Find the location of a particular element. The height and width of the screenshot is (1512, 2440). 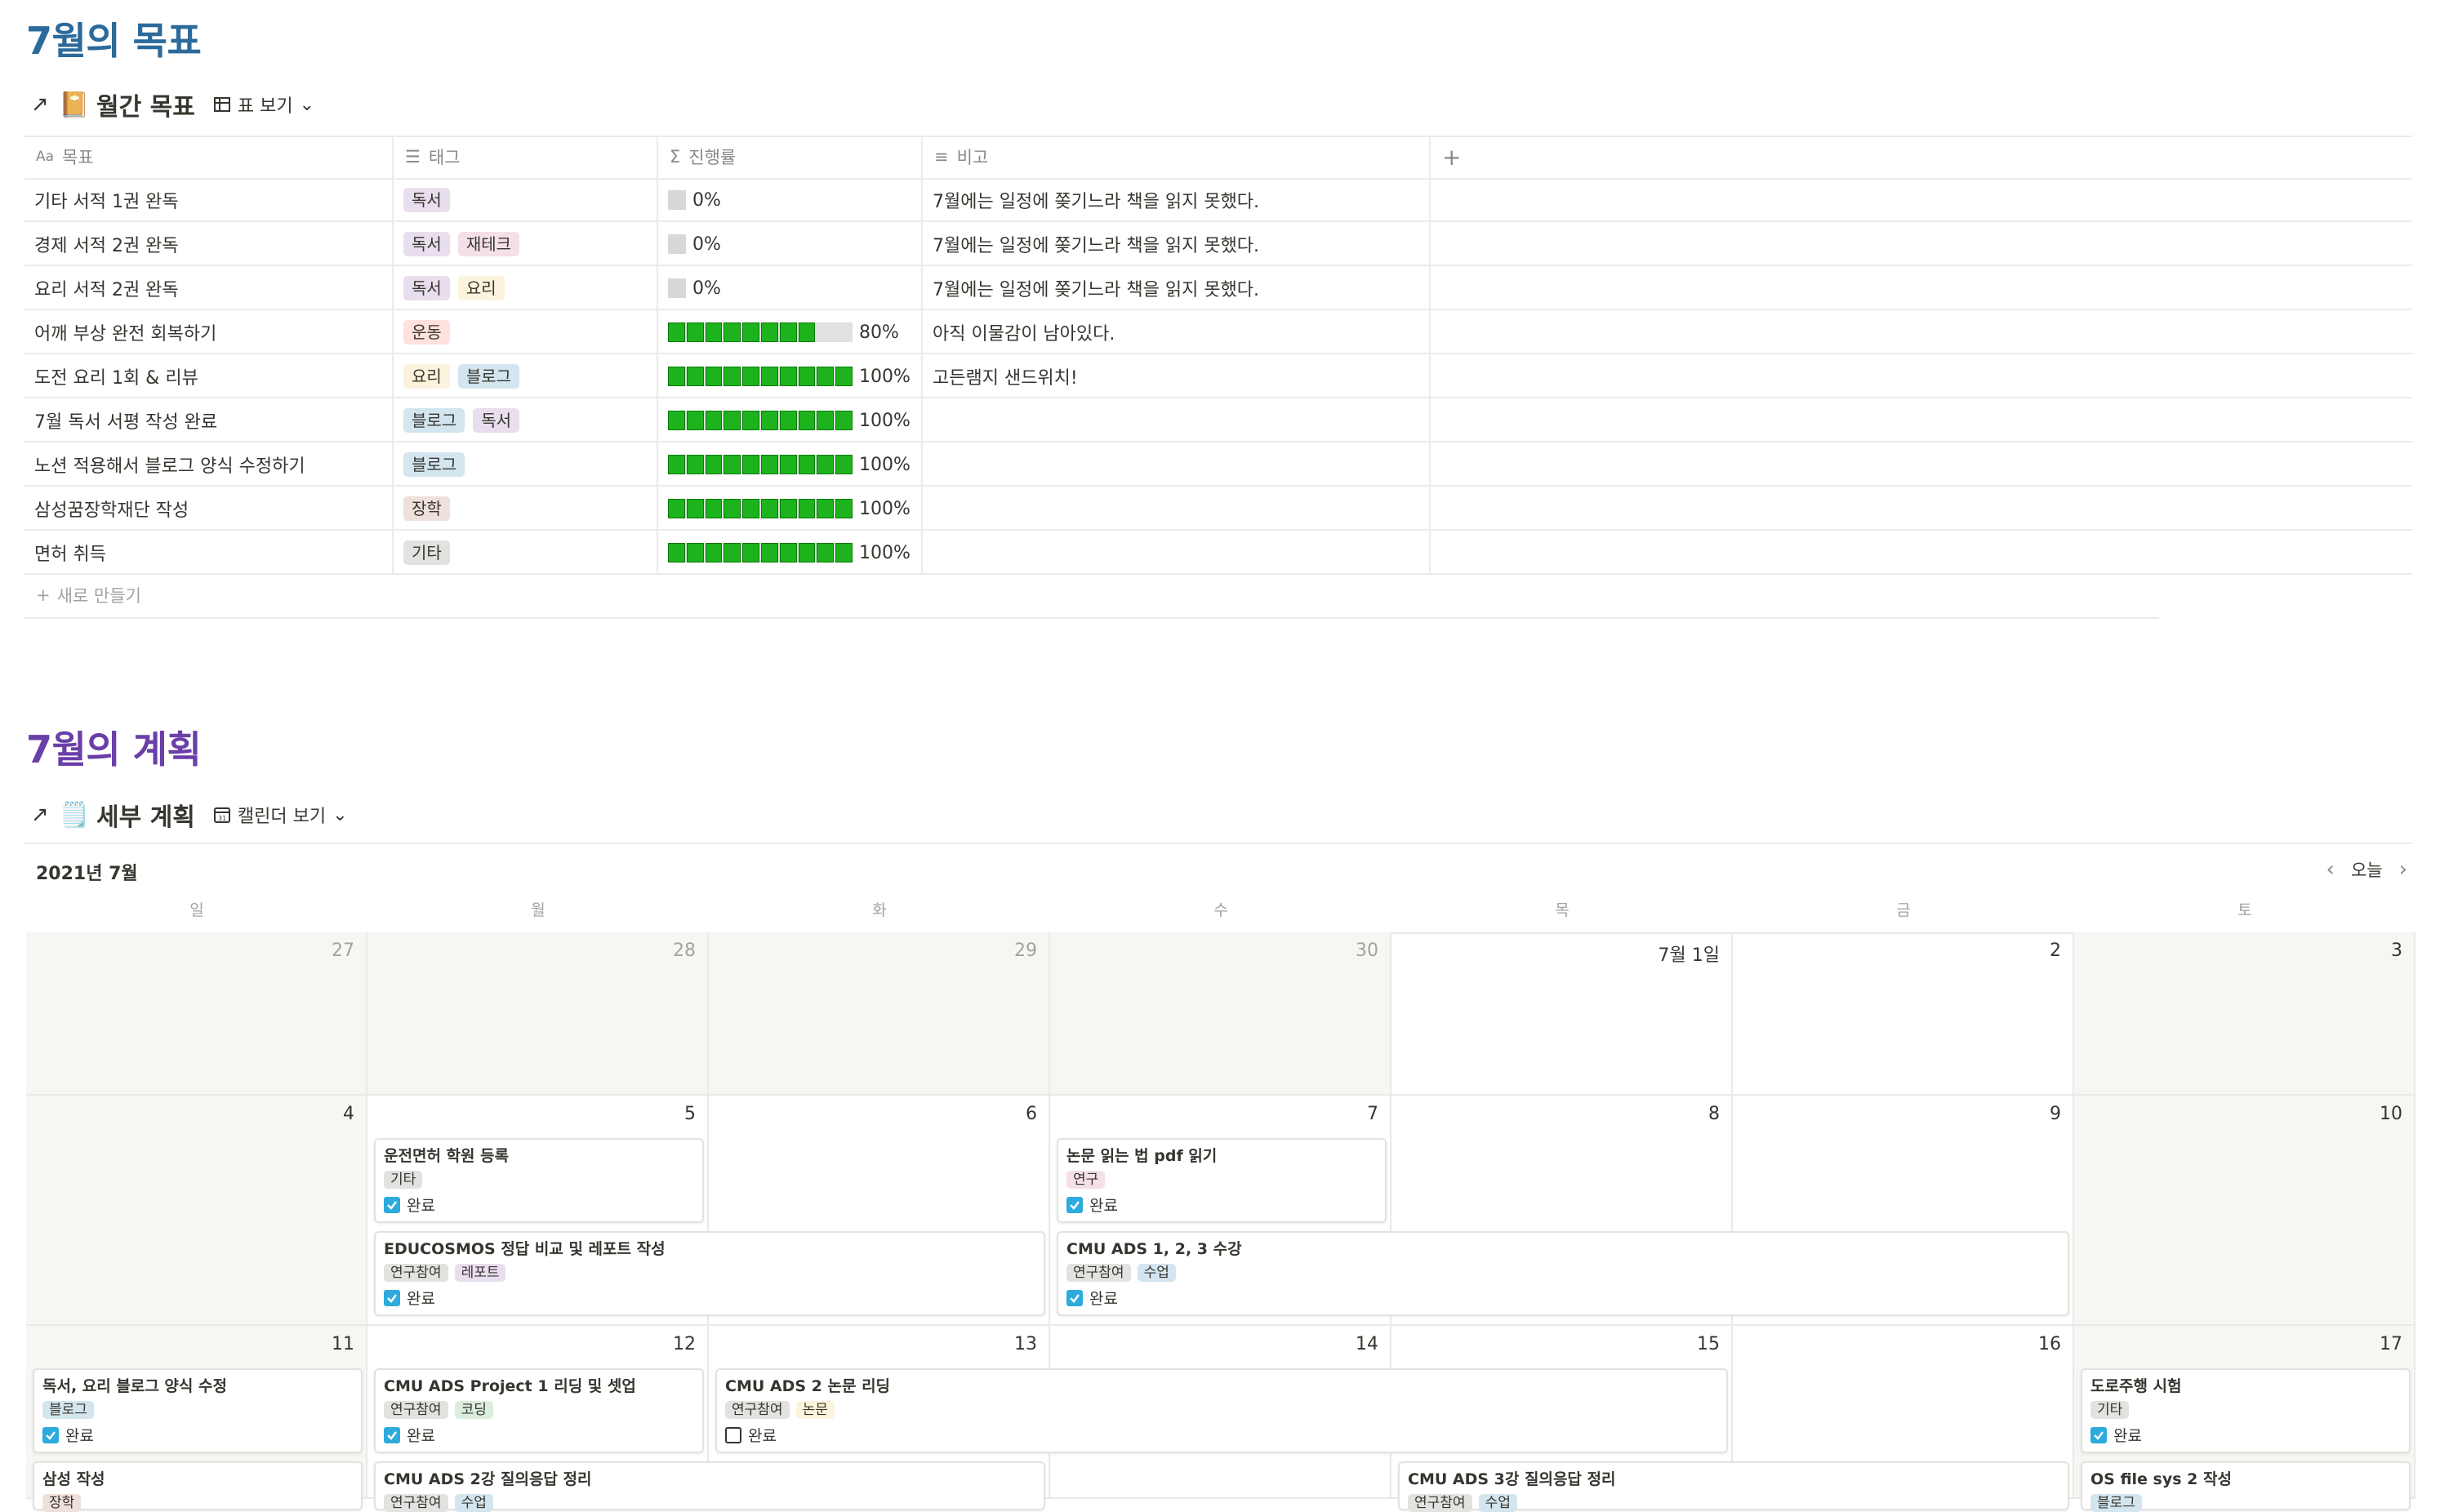

calendar-day-cell: 4 is located at coordinates (197, 1211).